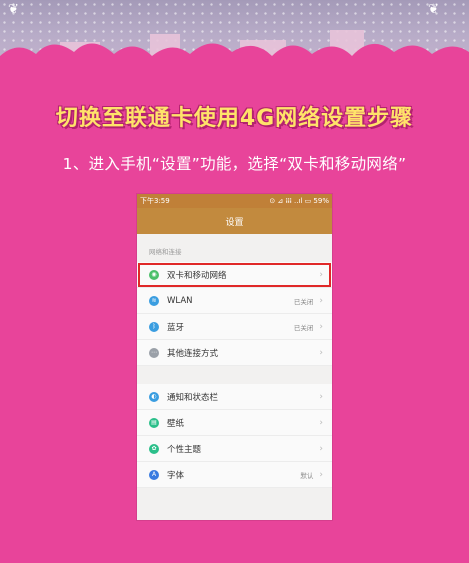 The image size is (469, 563). I want to click on header-banner: ❦ ❦, so click(234, 40).